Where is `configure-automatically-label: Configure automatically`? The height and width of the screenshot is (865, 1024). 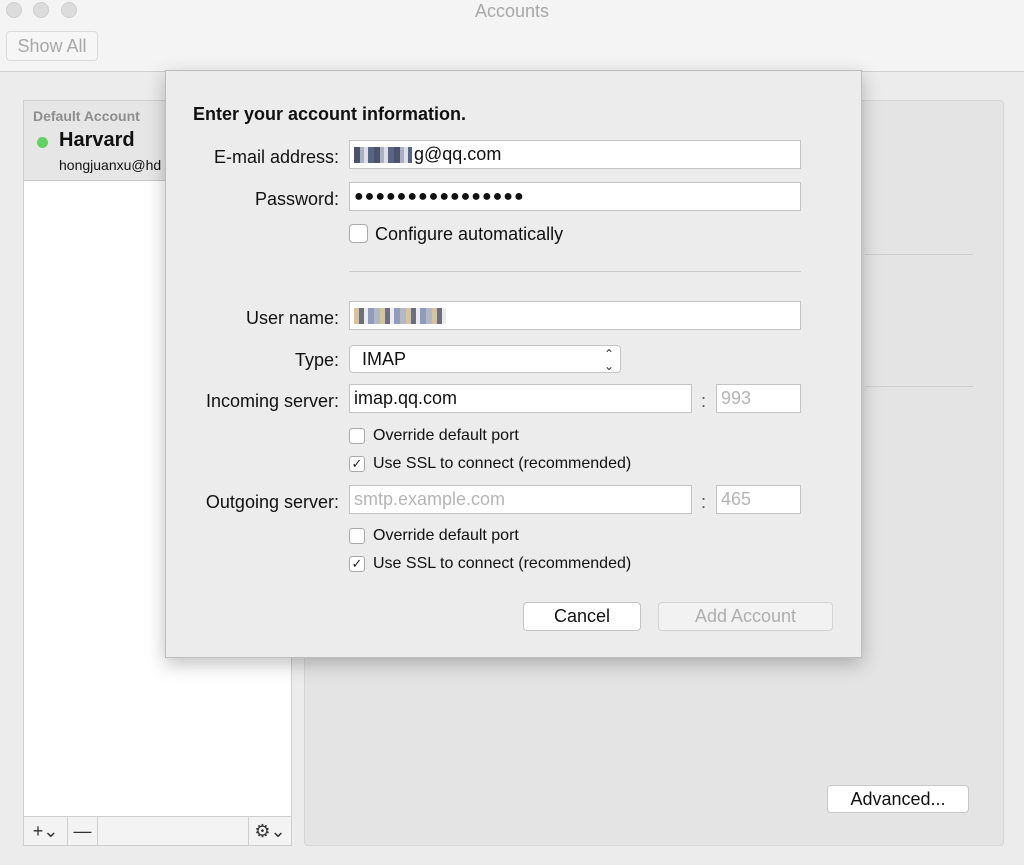
configure-automatically-label: Configure automatically is located at coordinates (469, 234).